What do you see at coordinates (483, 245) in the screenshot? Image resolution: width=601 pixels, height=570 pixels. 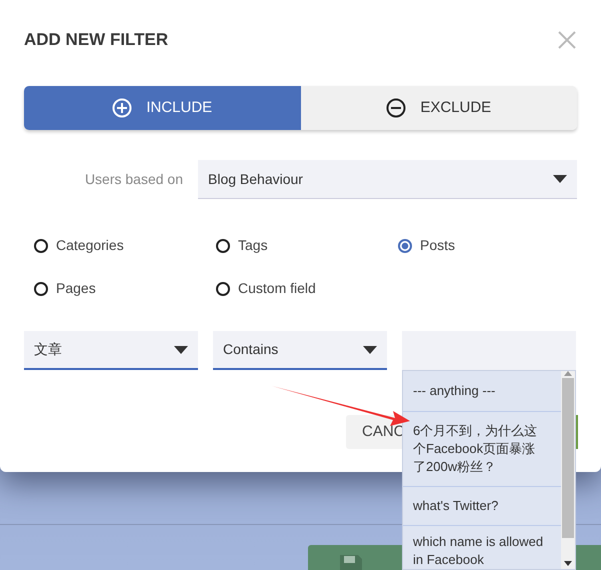 I see `radio-option: Posts` at bounding box center [483, 245].